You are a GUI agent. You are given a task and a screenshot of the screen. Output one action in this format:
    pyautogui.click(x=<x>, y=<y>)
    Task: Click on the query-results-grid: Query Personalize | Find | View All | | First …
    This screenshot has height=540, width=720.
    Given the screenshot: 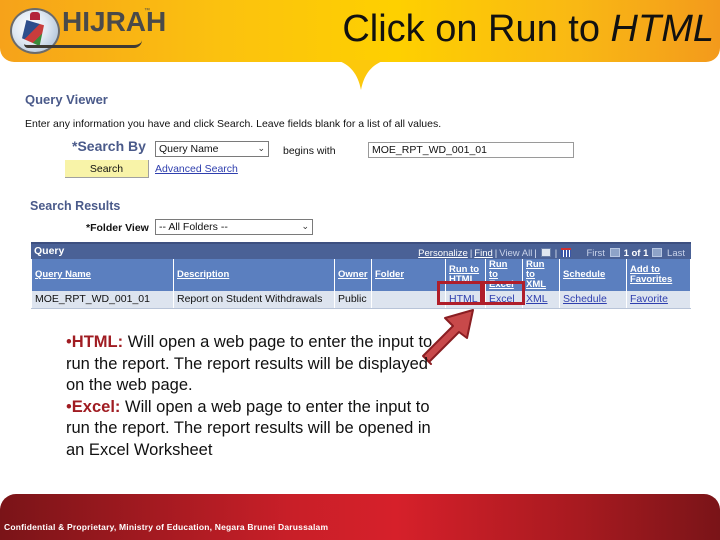 What is the action you would take?
    pyautogui.click(x=361, y=275)
    